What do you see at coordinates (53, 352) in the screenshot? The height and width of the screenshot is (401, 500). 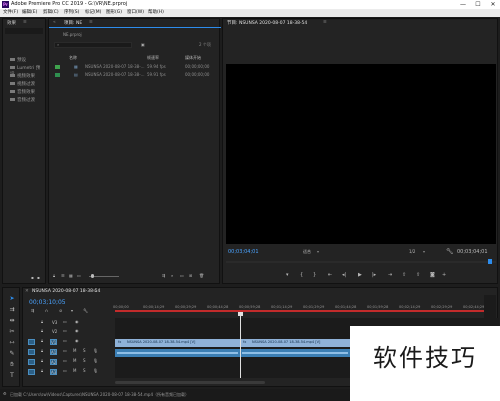 I see `track-target-a1: A1` at bounding box center [53, 352].